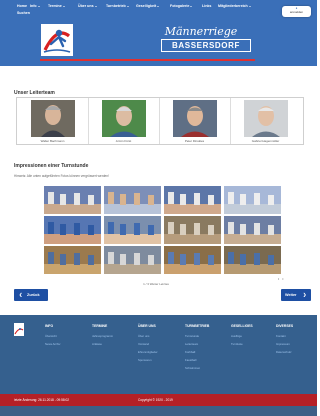  I want to click on copyright-text: Copyright © 1920 - 2019, so click(155, 400).